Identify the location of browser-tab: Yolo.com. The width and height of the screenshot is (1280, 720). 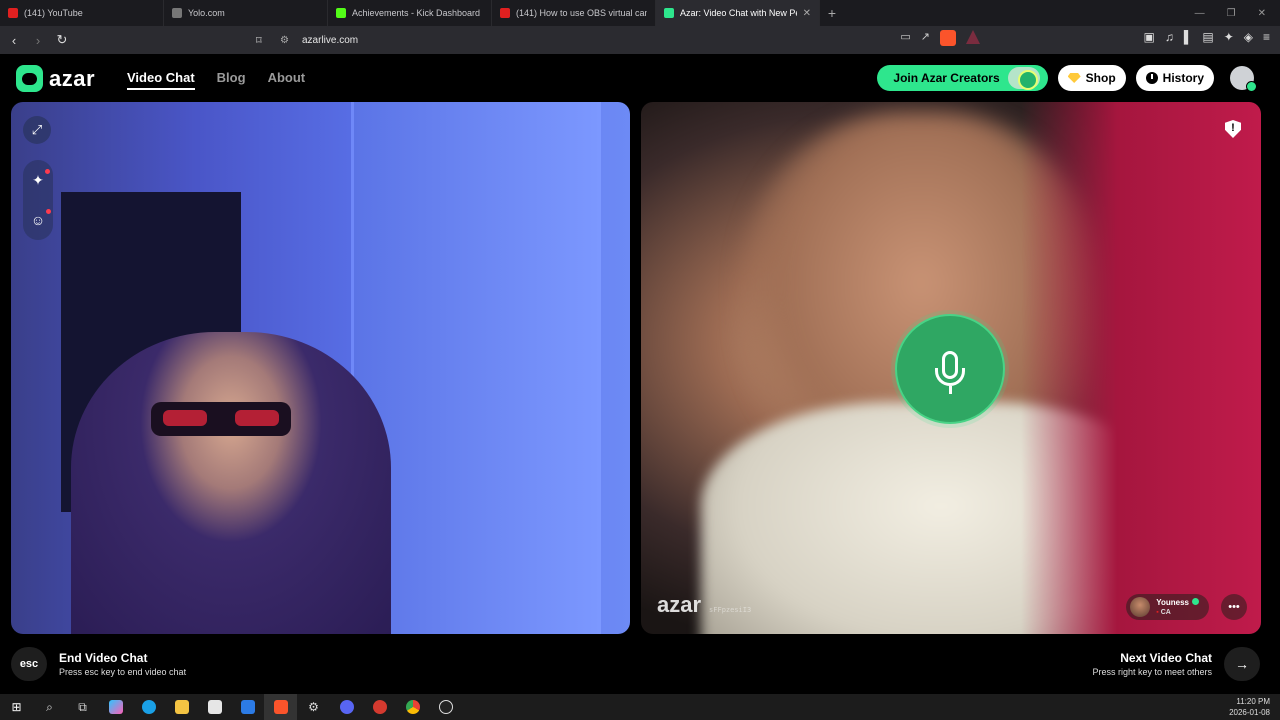
(246, 13).